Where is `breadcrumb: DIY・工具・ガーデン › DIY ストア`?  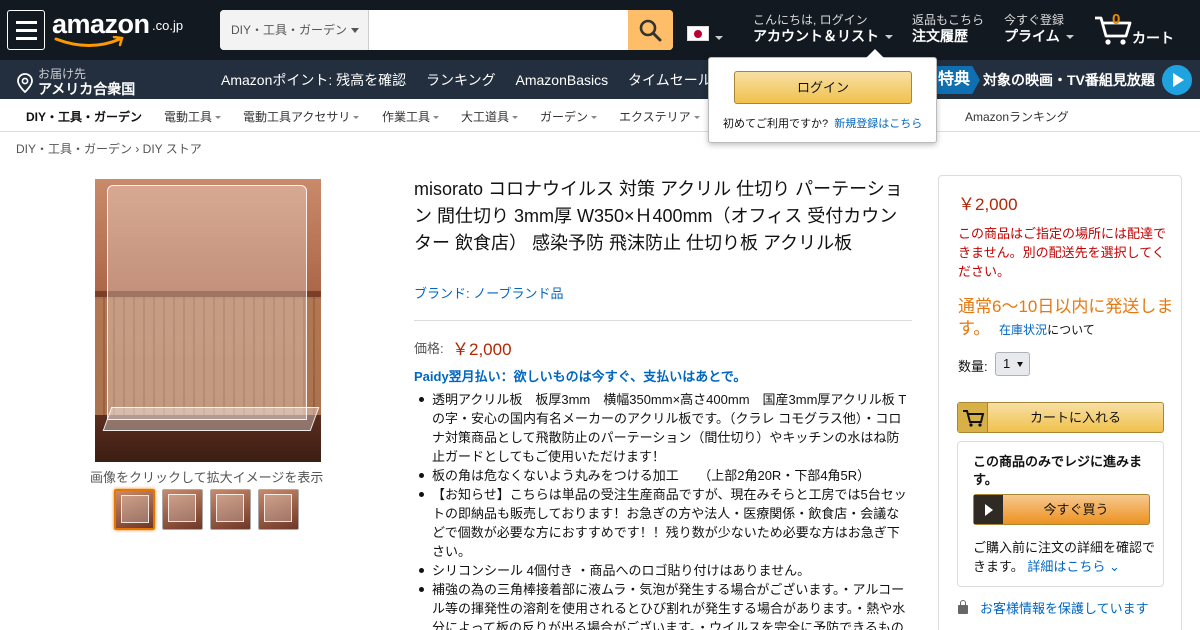
breadcrumb: DIY・工具・ガーデン › DIY ストア is located at coordinates (109, 148).